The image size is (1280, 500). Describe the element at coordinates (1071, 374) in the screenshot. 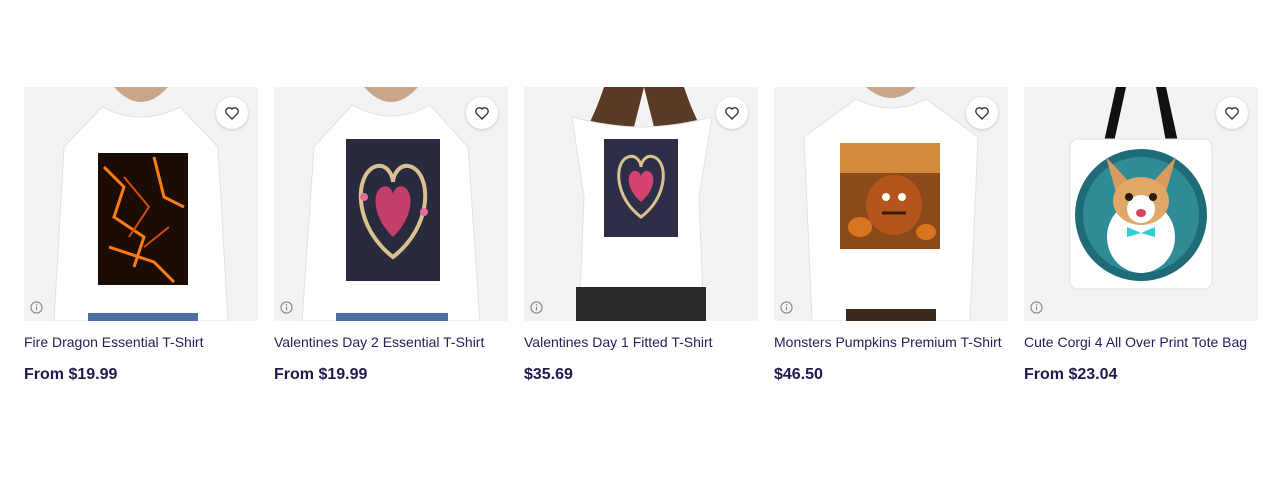

I see `product-price: From $23.04` at that location.